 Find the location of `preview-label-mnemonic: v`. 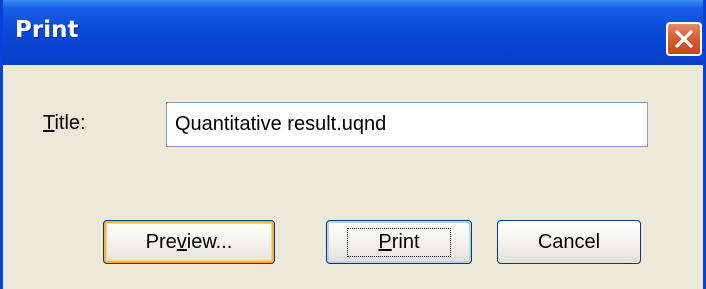

preview-label-mnemonic: v is located at coordinates (181, 241).